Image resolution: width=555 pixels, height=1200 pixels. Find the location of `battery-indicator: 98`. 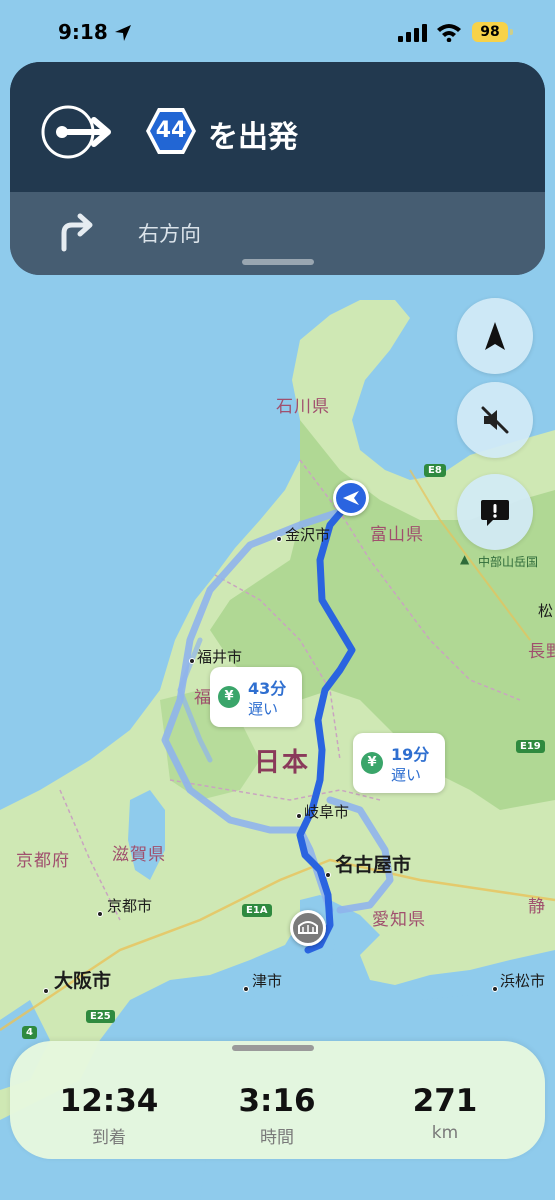

battery-indicator: 98 is located at coordinates (492, 32).